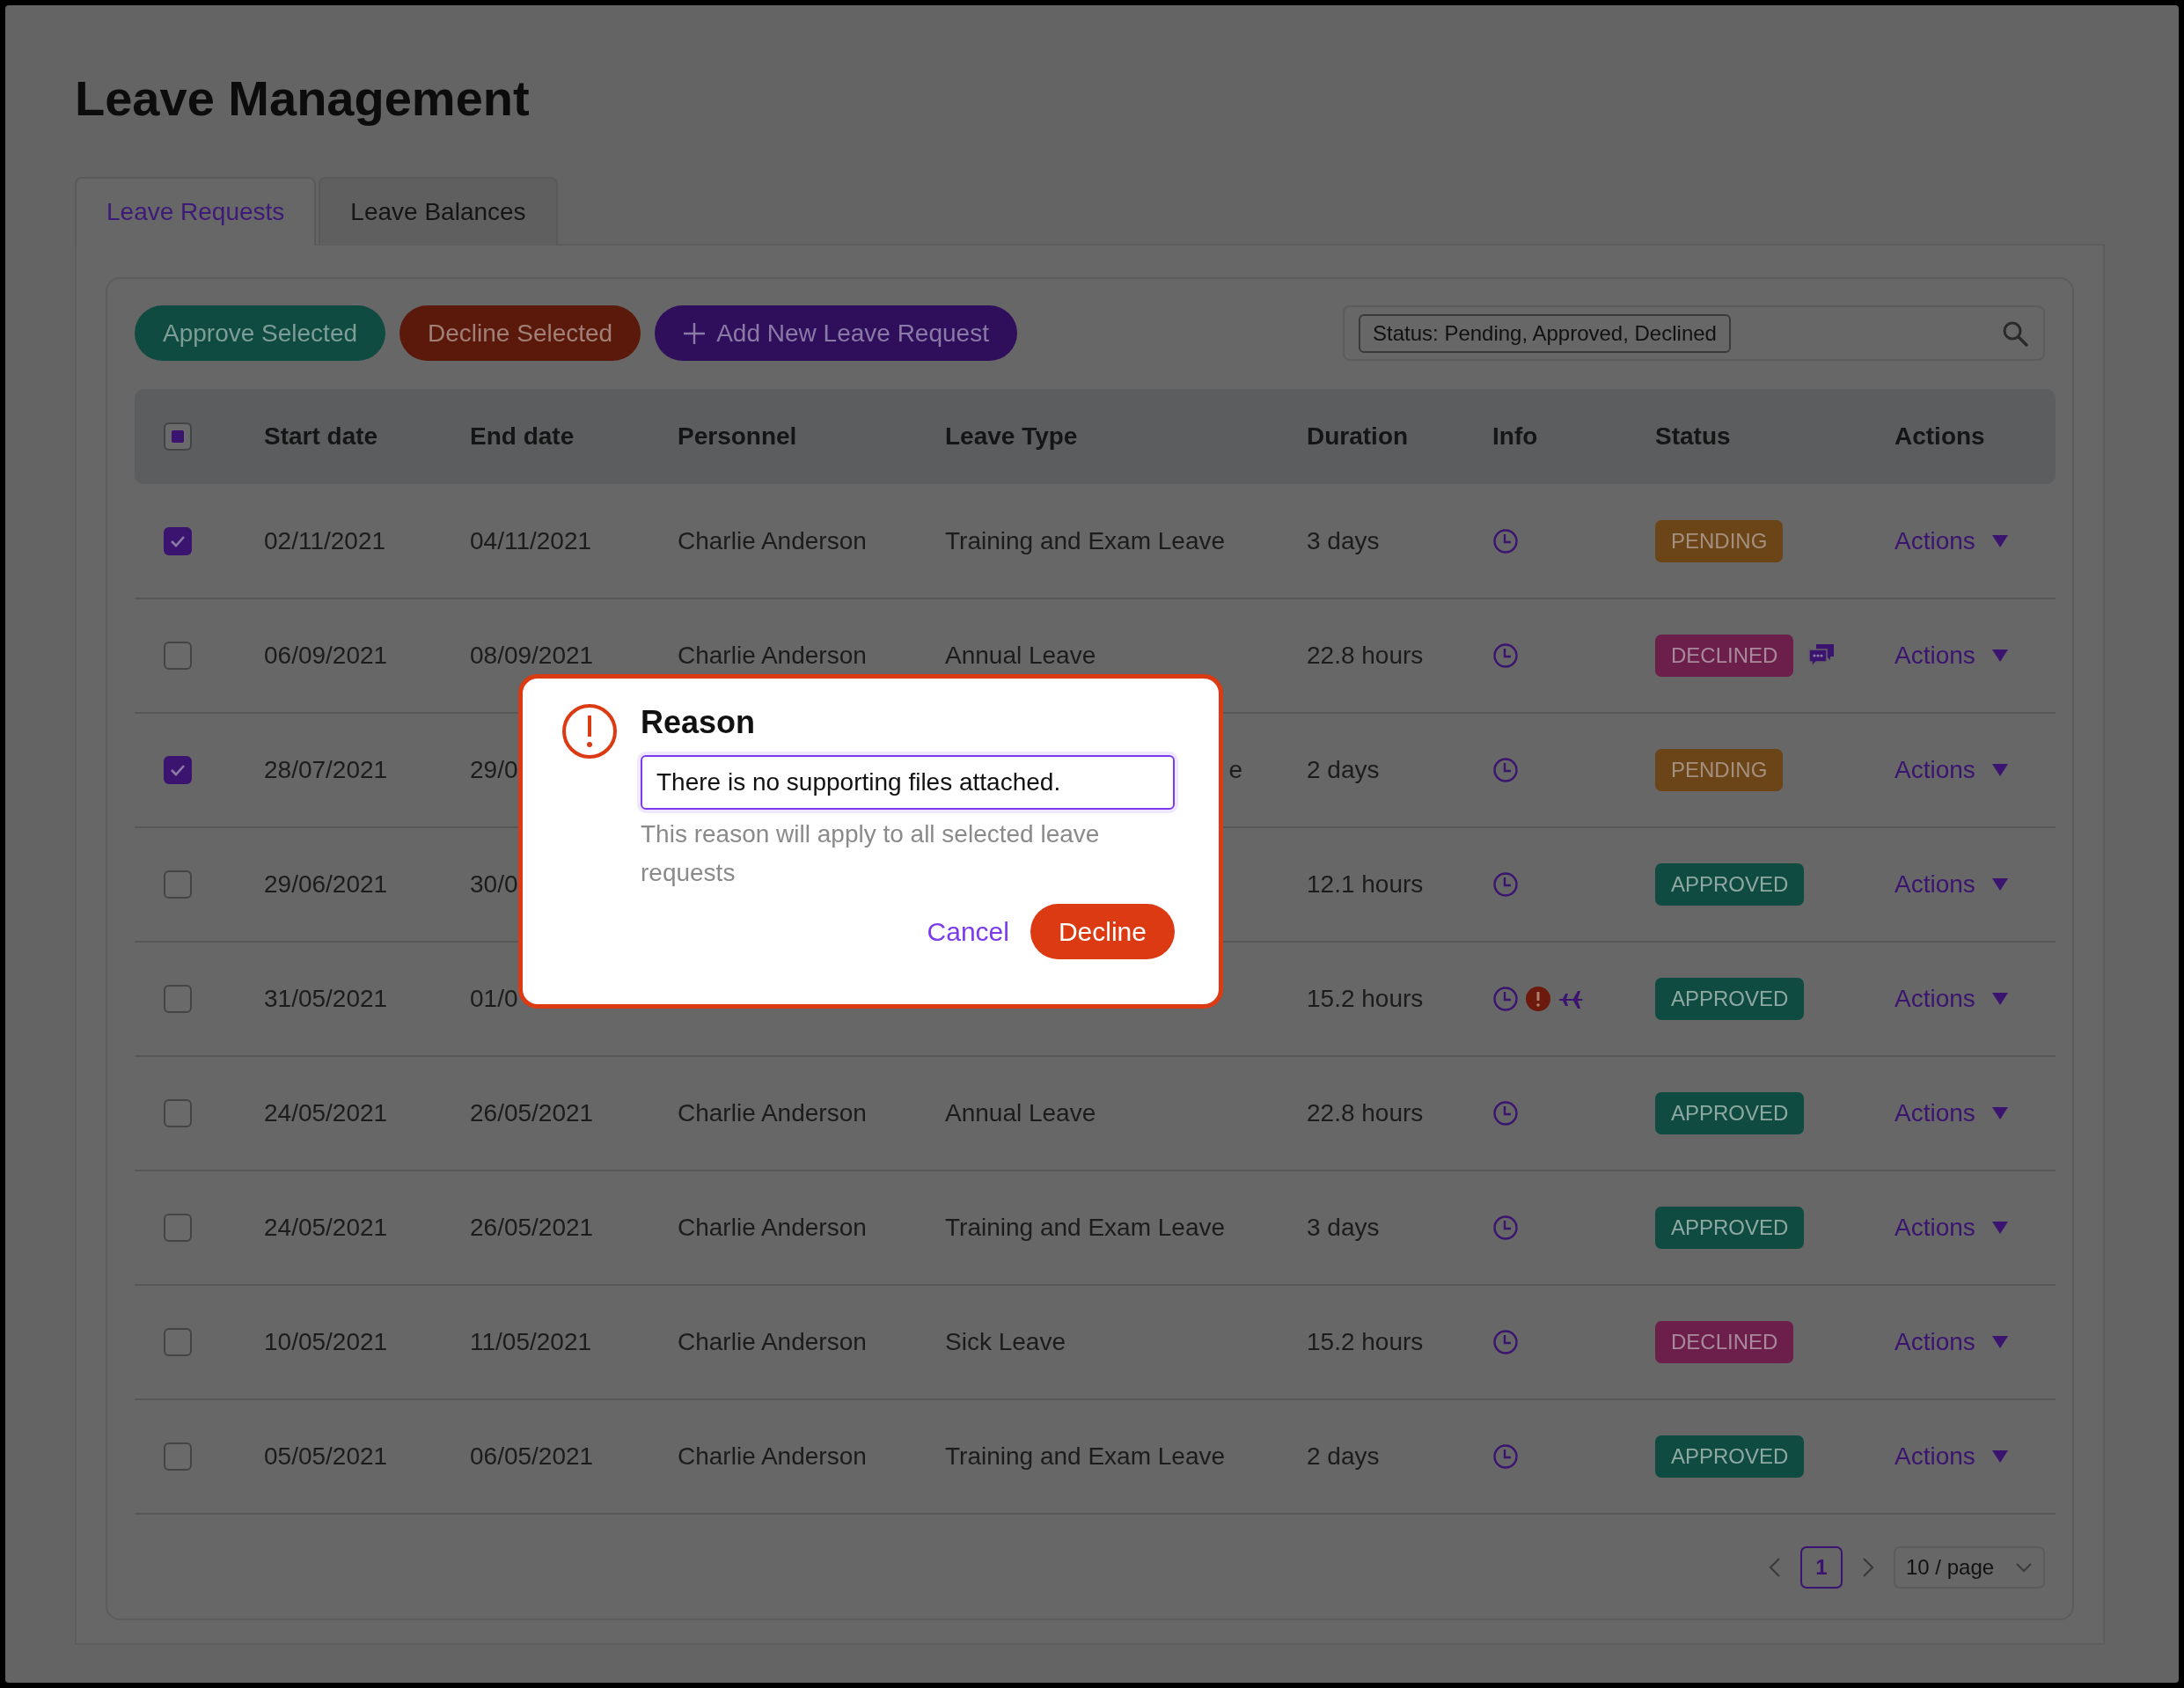 The image size is (2184, 1688). Describe the element at coordinates (326, 770) in the screenshot. I see `start-date: 28/07/2021` at that location.